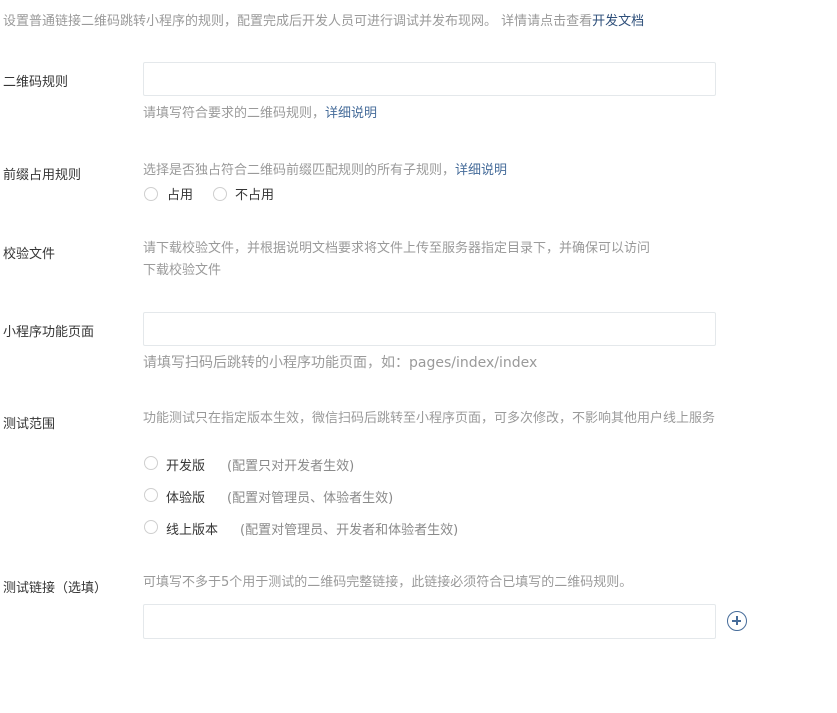  What do you see at coordinates (388, 582) in the screenshot?
I see `test-link-hint: 可填写不多于5个用于测试的二维码完整链接，此链接必须符合已填写的二维码规则。` at bounding box center [388, 582].